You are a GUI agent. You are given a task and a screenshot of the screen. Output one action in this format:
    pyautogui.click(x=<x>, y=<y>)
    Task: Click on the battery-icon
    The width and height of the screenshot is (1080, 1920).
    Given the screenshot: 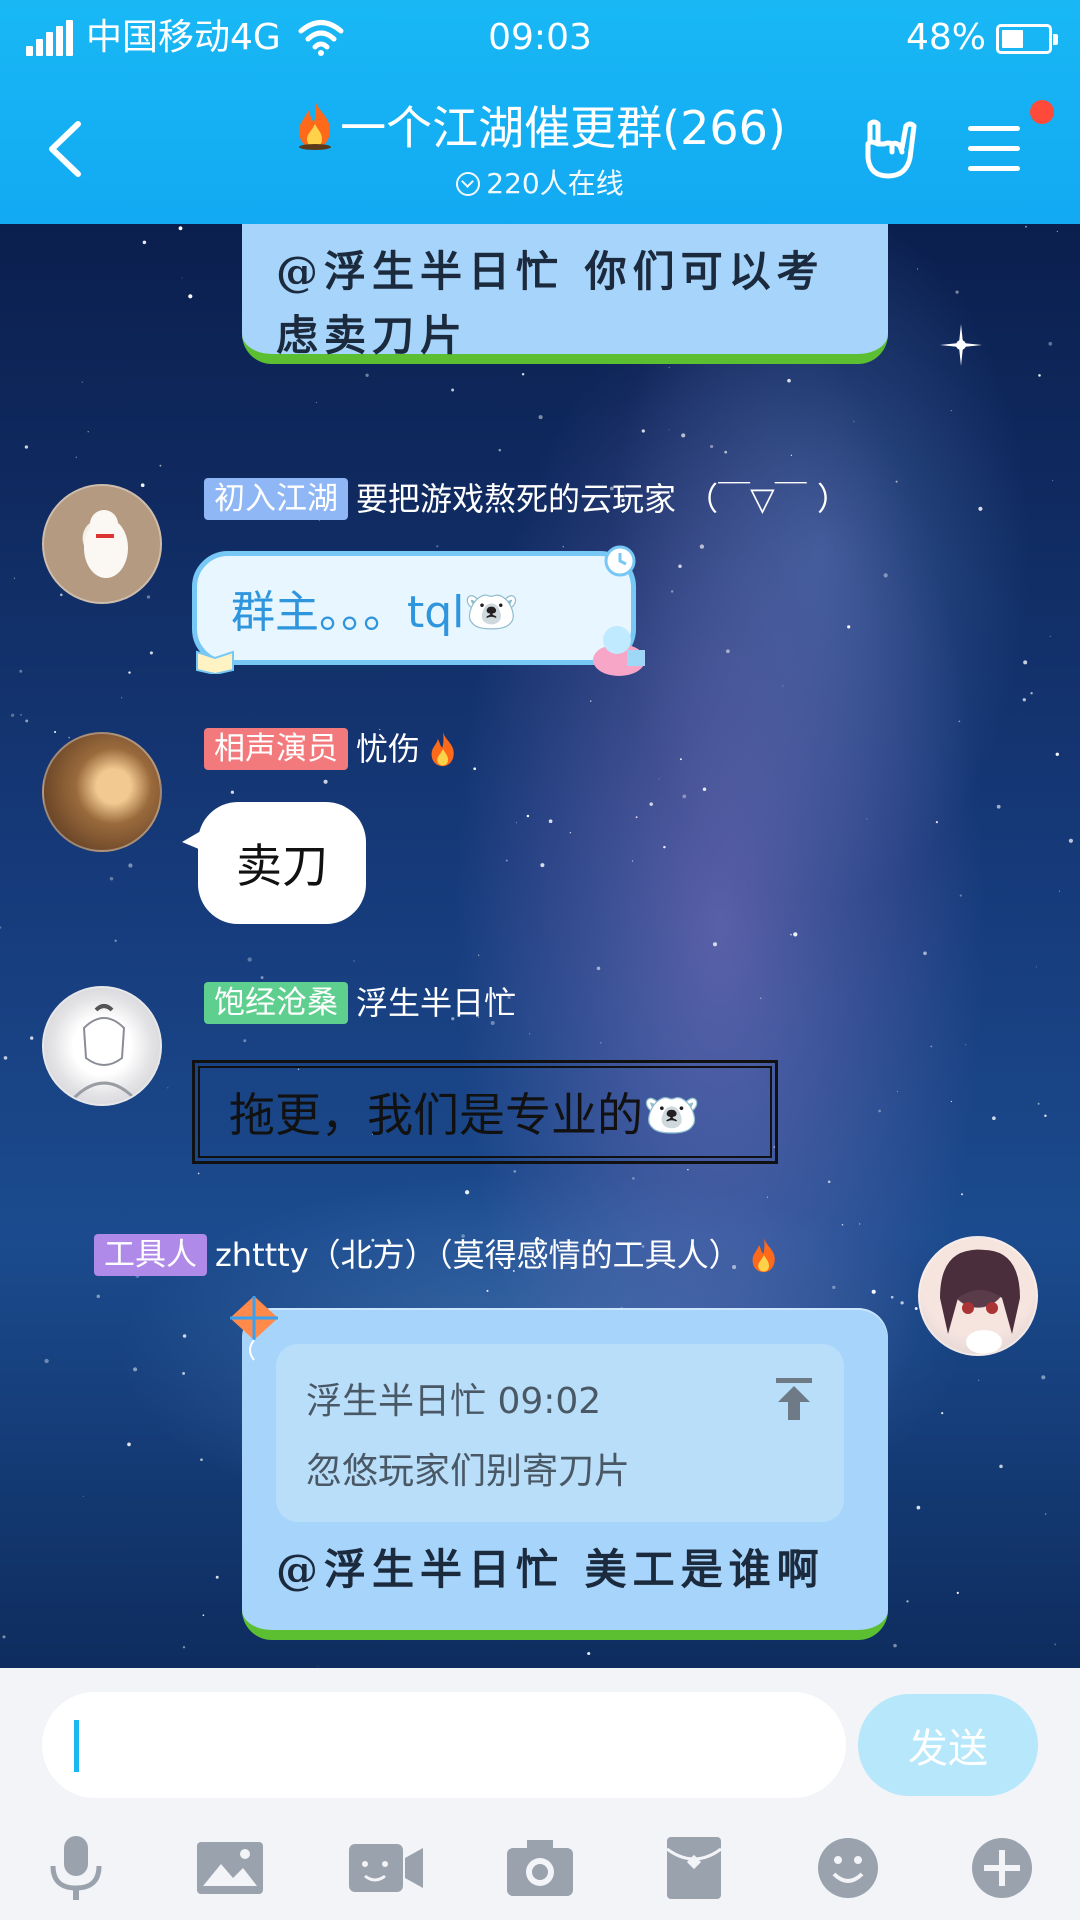 What is the action you would take?
    pyautogui.click(x=1027, y=39)
    